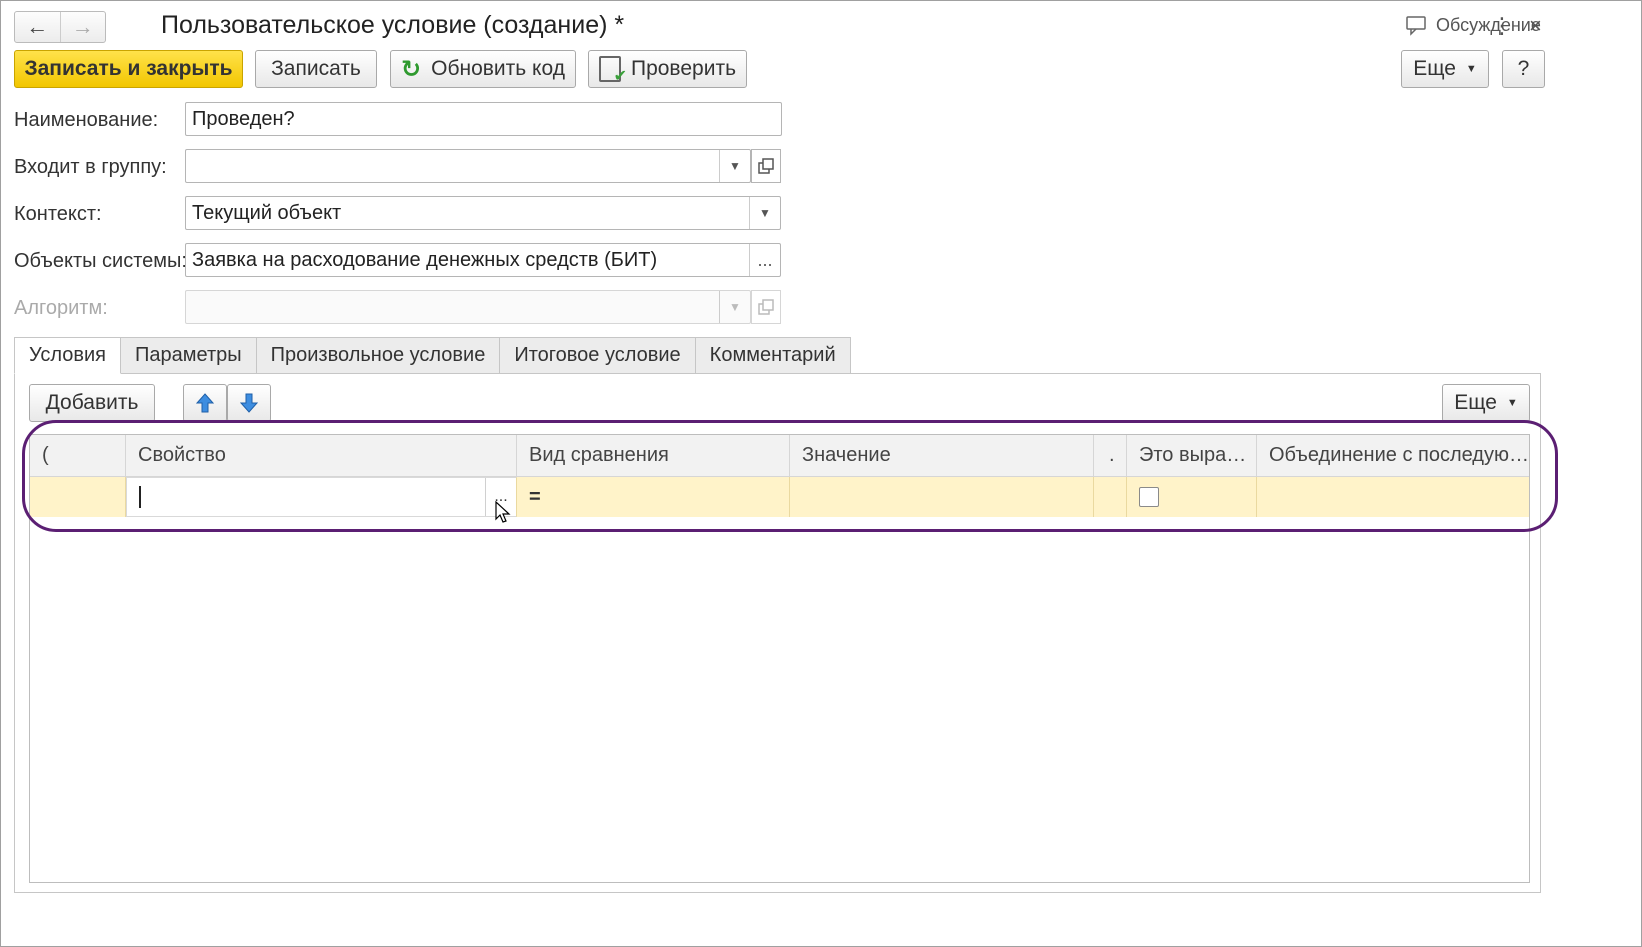 This screenshot has width=1642, height=947. What do you see at coordinates (128, 69) in the screenshot?
I see `save-and-close-button: Записать и закрыть` at bounding box center [128, 69].